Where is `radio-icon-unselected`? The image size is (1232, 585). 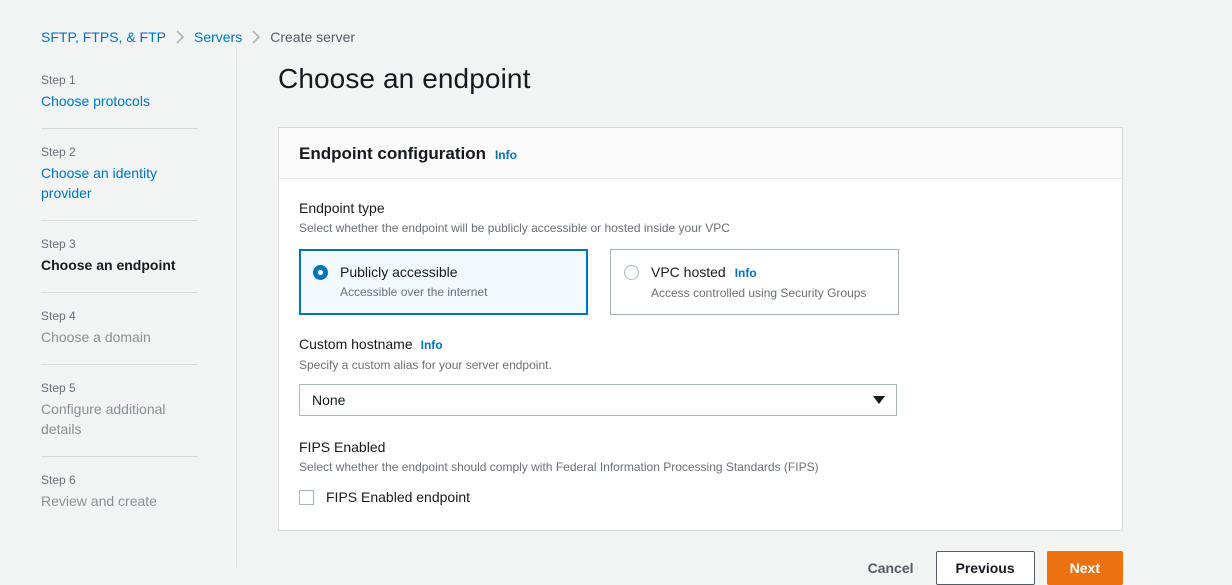 radio-icon-unselected is located at coordinates (631, 272).